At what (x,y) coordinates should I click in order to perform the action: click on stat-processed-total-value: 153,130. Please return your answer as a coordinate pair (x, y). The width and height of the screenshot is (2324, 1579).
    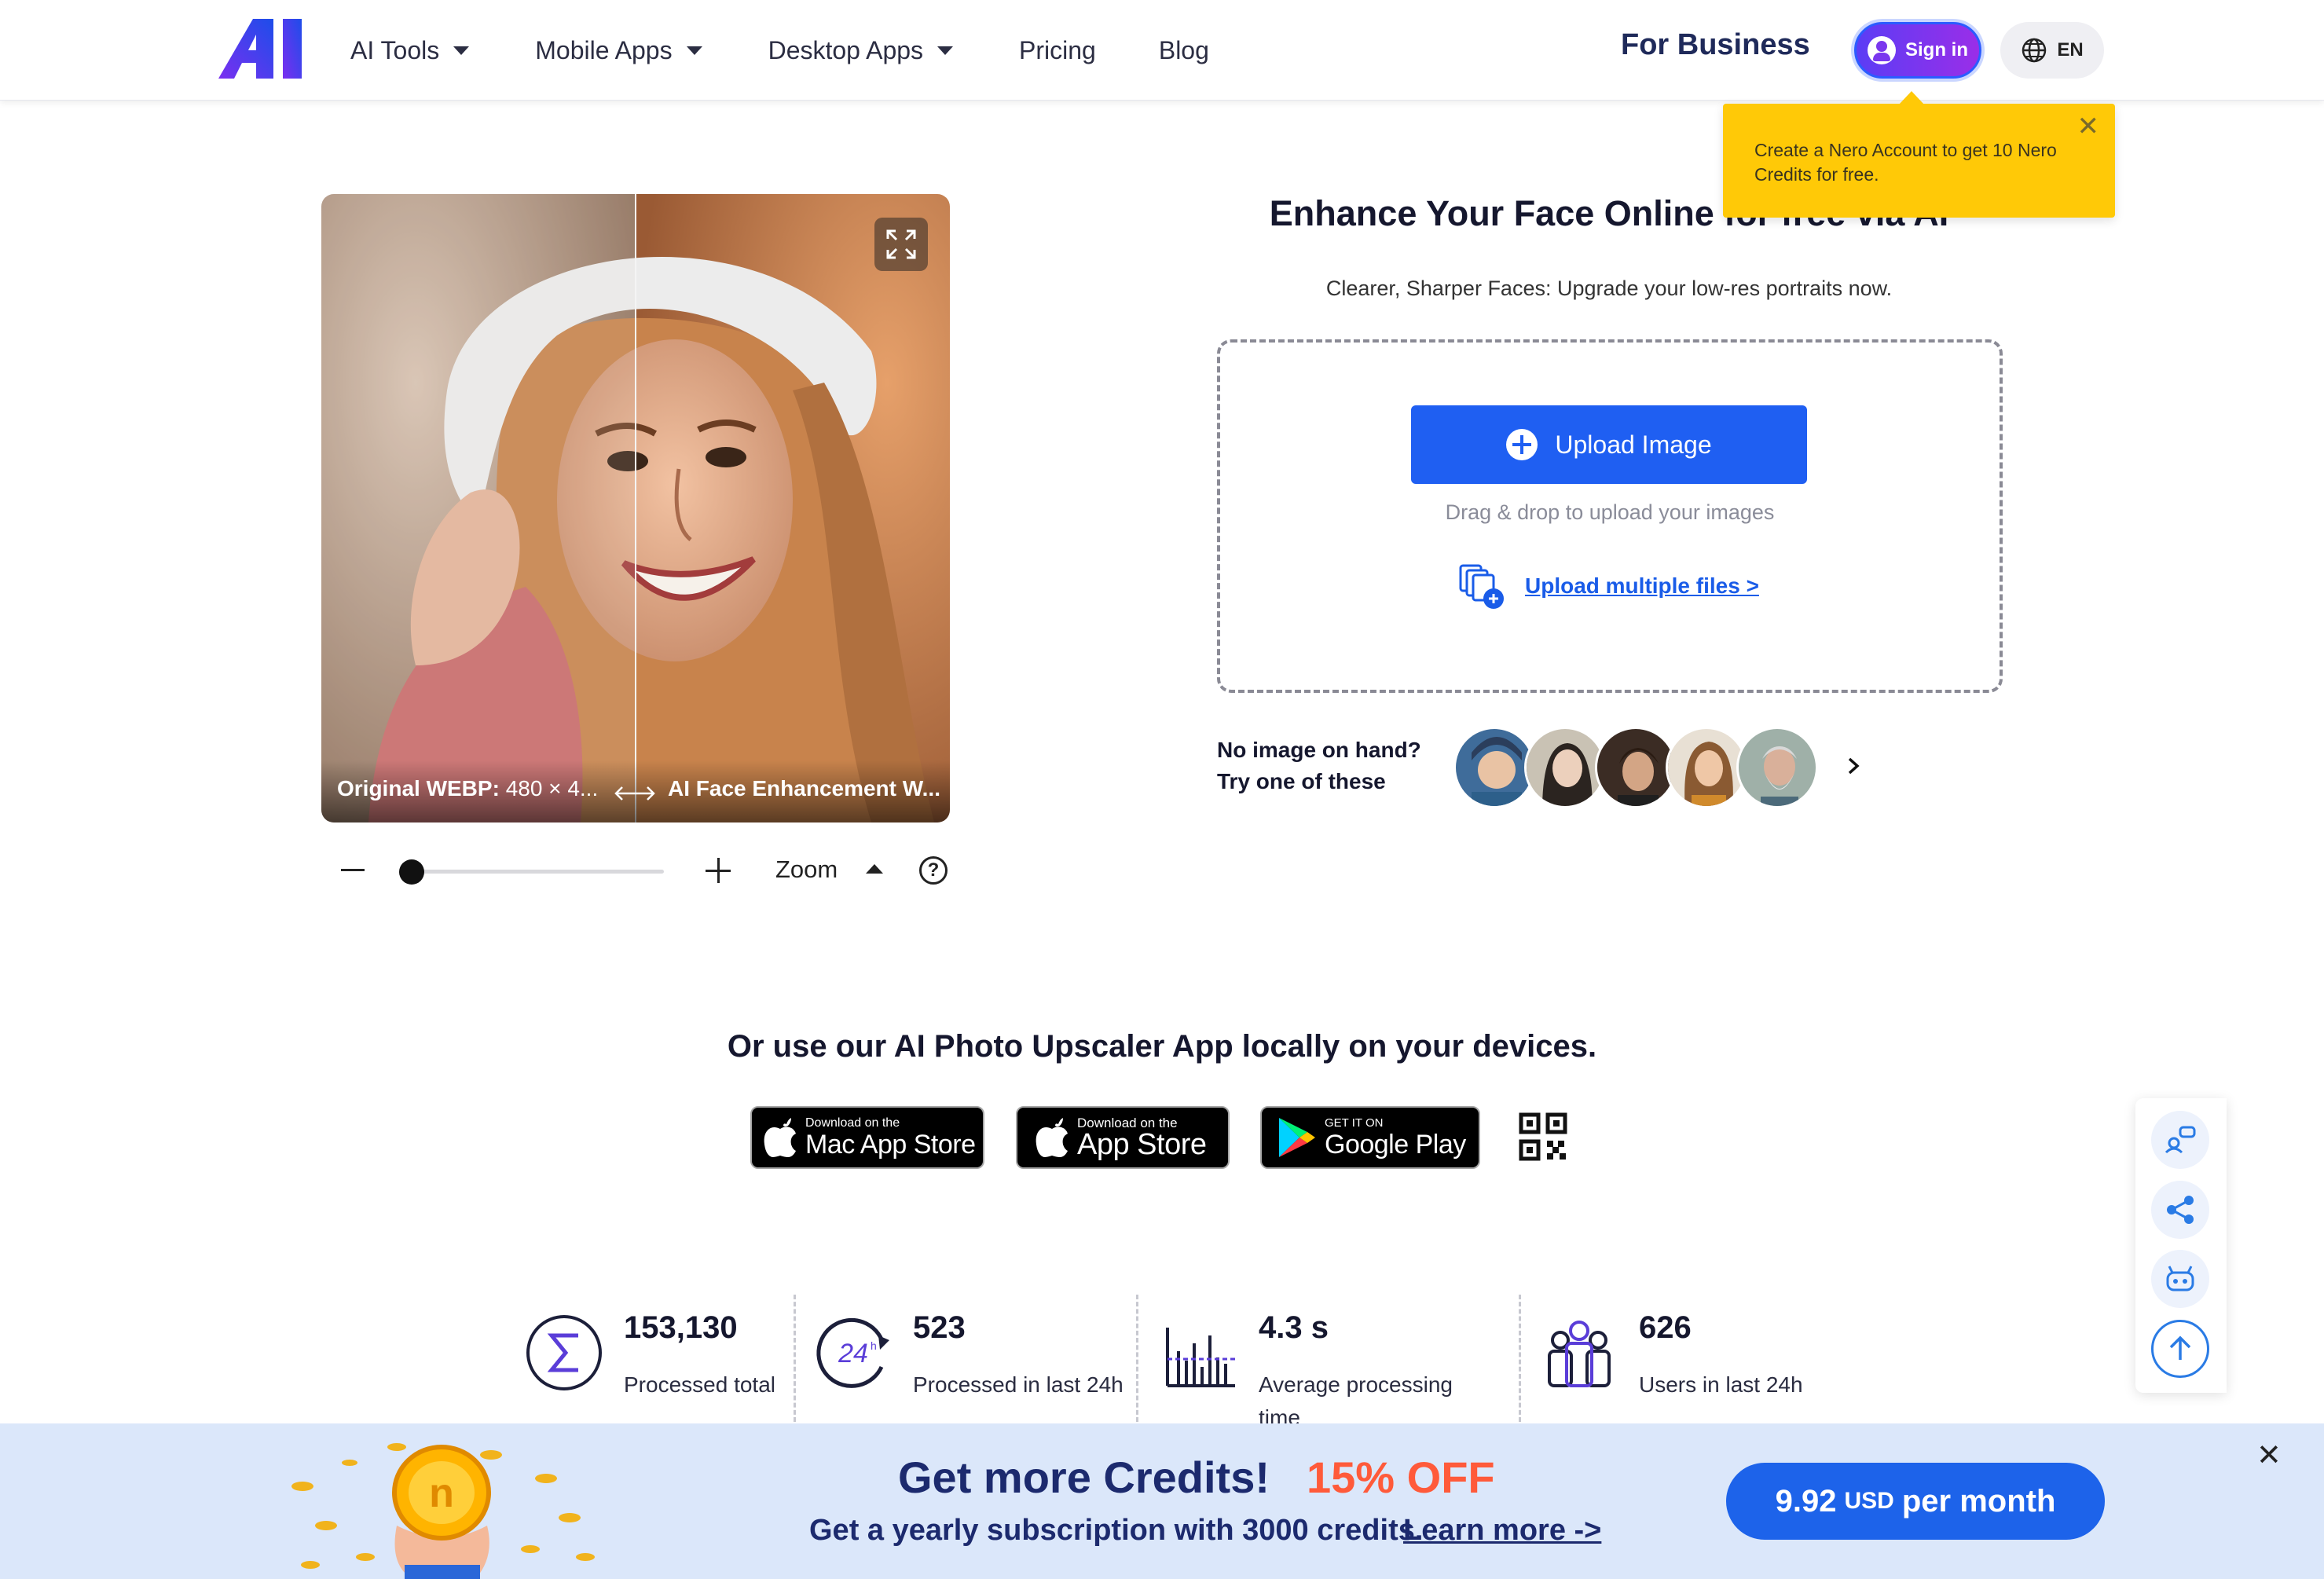
    Looking at the image, I should click on (681, 1327).